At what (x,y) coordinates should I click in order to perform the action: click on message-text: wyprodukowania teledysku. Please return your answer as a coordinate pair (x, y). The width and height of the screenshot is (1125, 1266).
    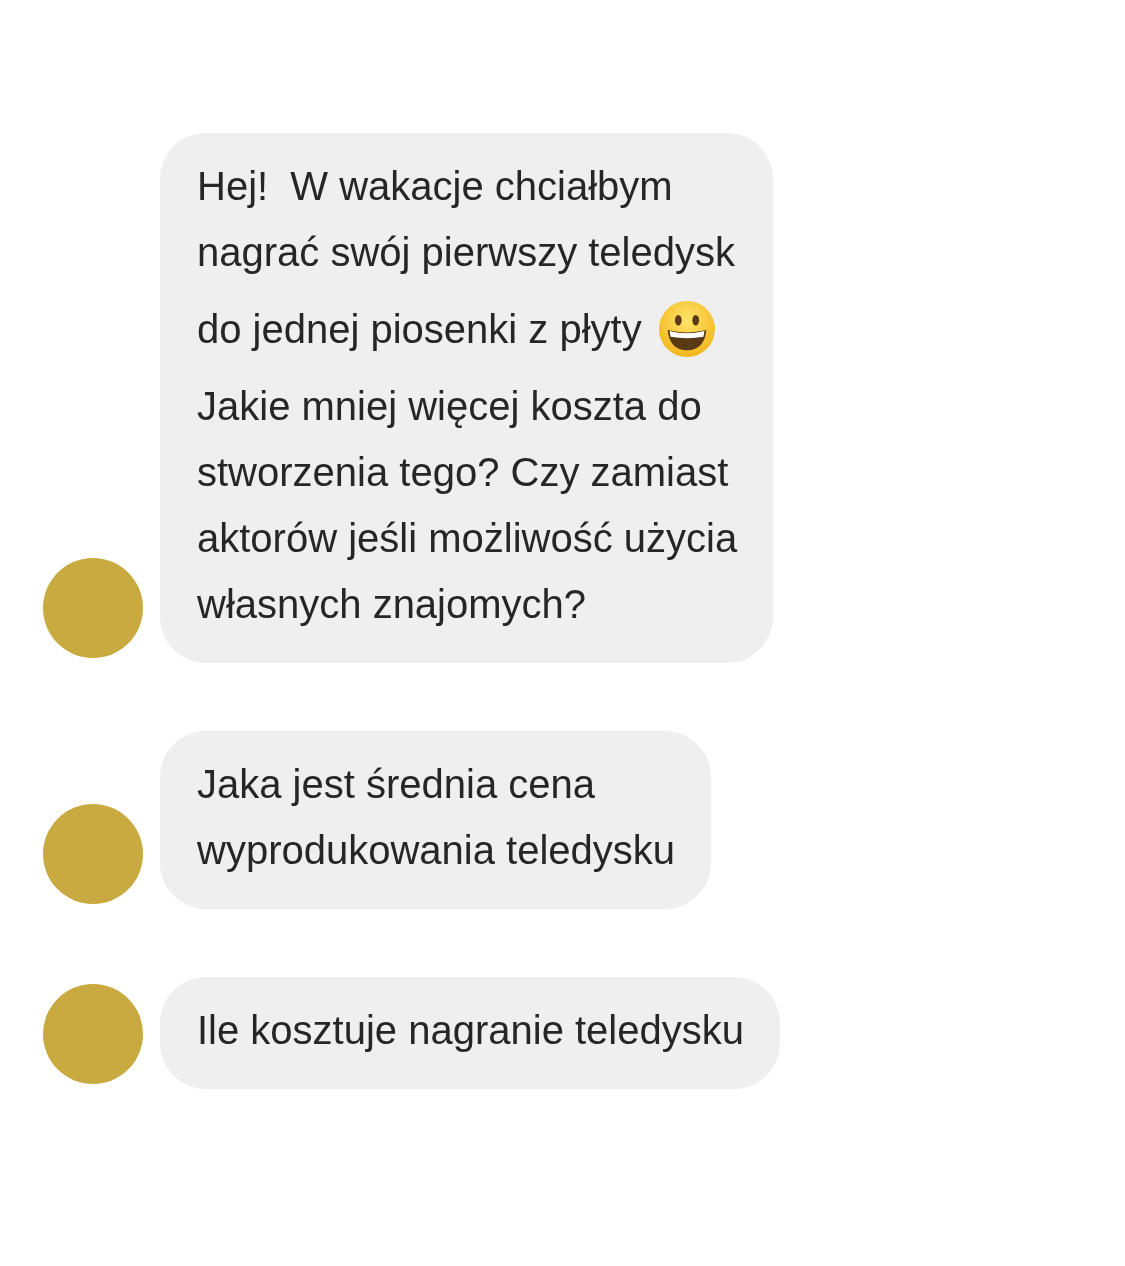
    Looking at the image, I should click on (436, 850).